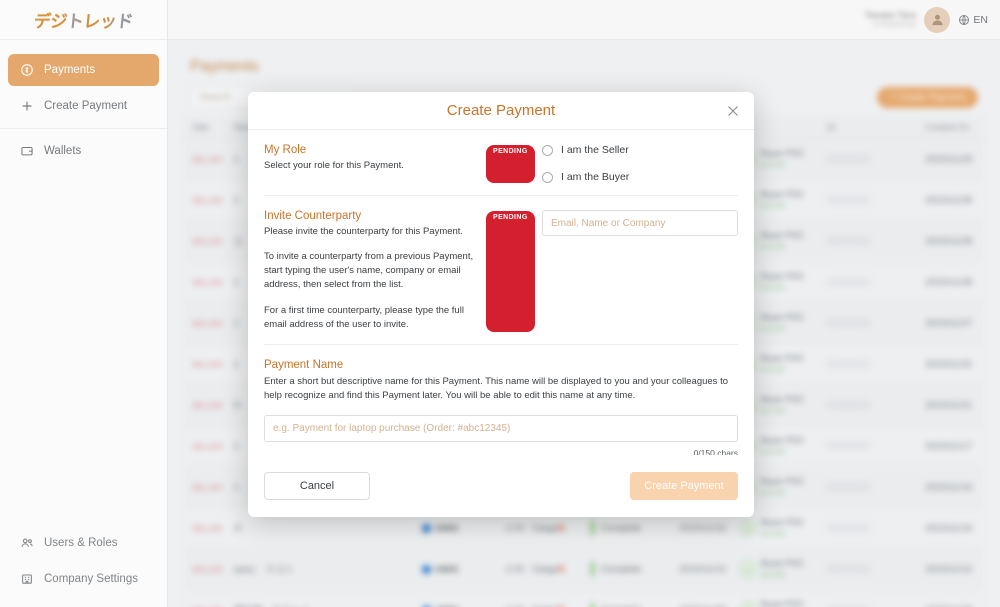 Image resolution: width=1000 pixels, height=607 pixels. I want to click on modal-footer: Cancel Create Payment, so click(501, 486).